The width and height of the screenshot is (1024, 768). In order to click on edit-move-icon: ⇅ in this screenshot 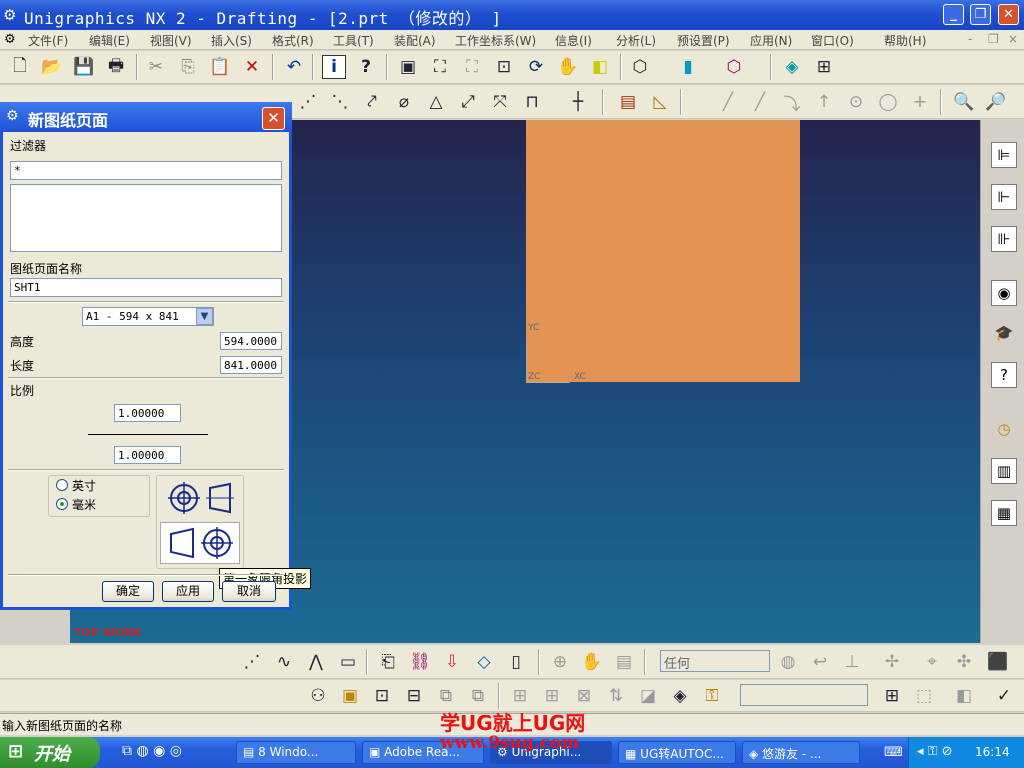, I will do `click(616, 696)`.